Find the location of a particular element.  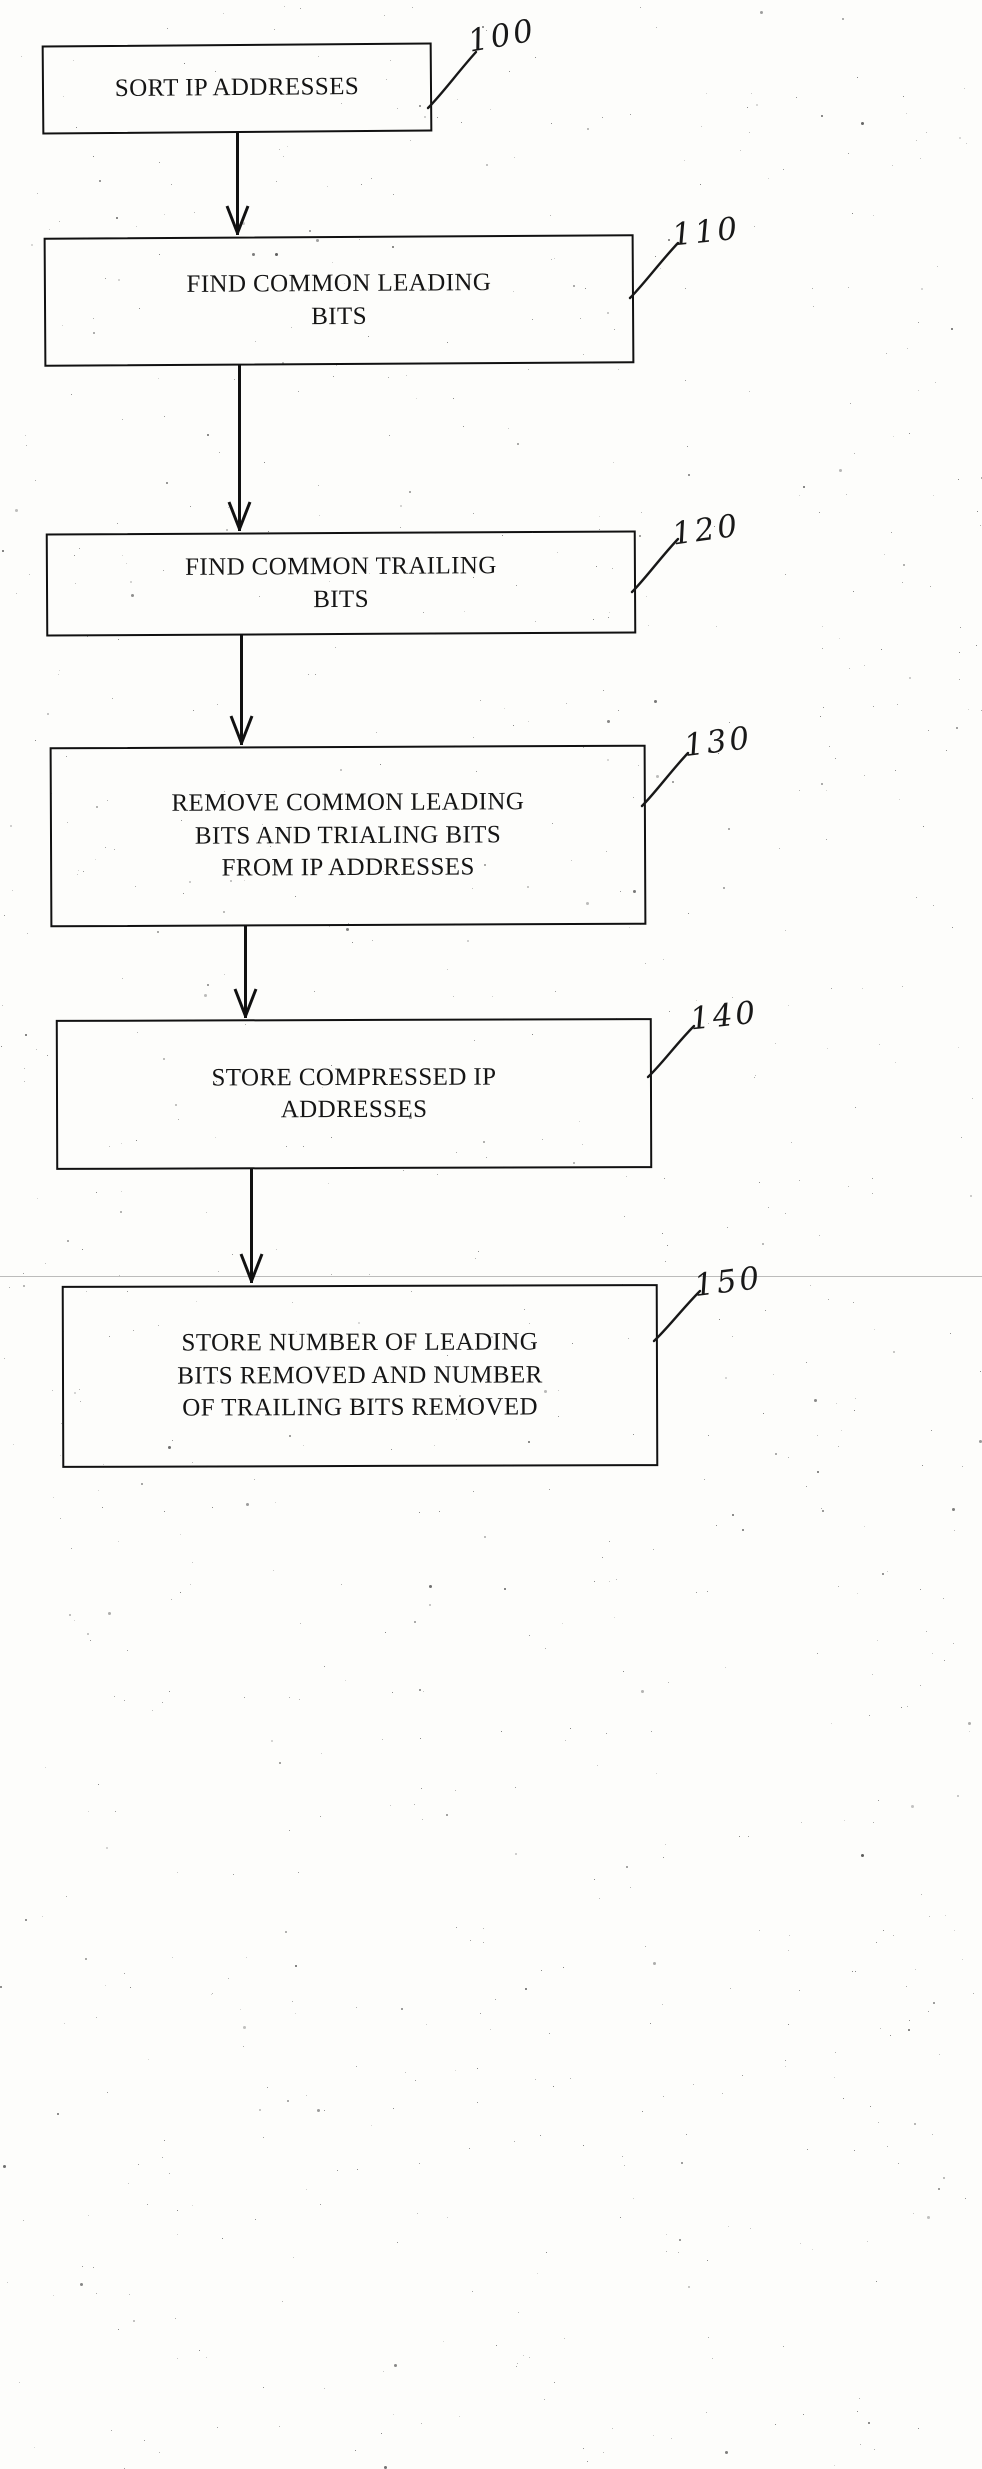

reference-numeral-120: 120 is located at coordinates (706, 530).